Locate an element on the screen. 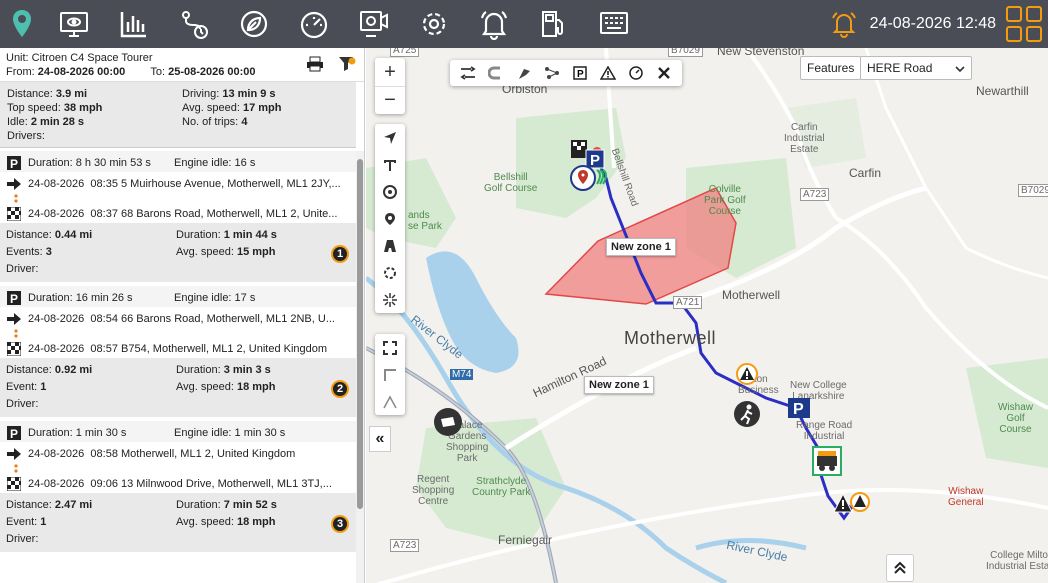 The width and height of the screenshot is (1048, 583). map-measure-tools is located at coordinates (390, 374).